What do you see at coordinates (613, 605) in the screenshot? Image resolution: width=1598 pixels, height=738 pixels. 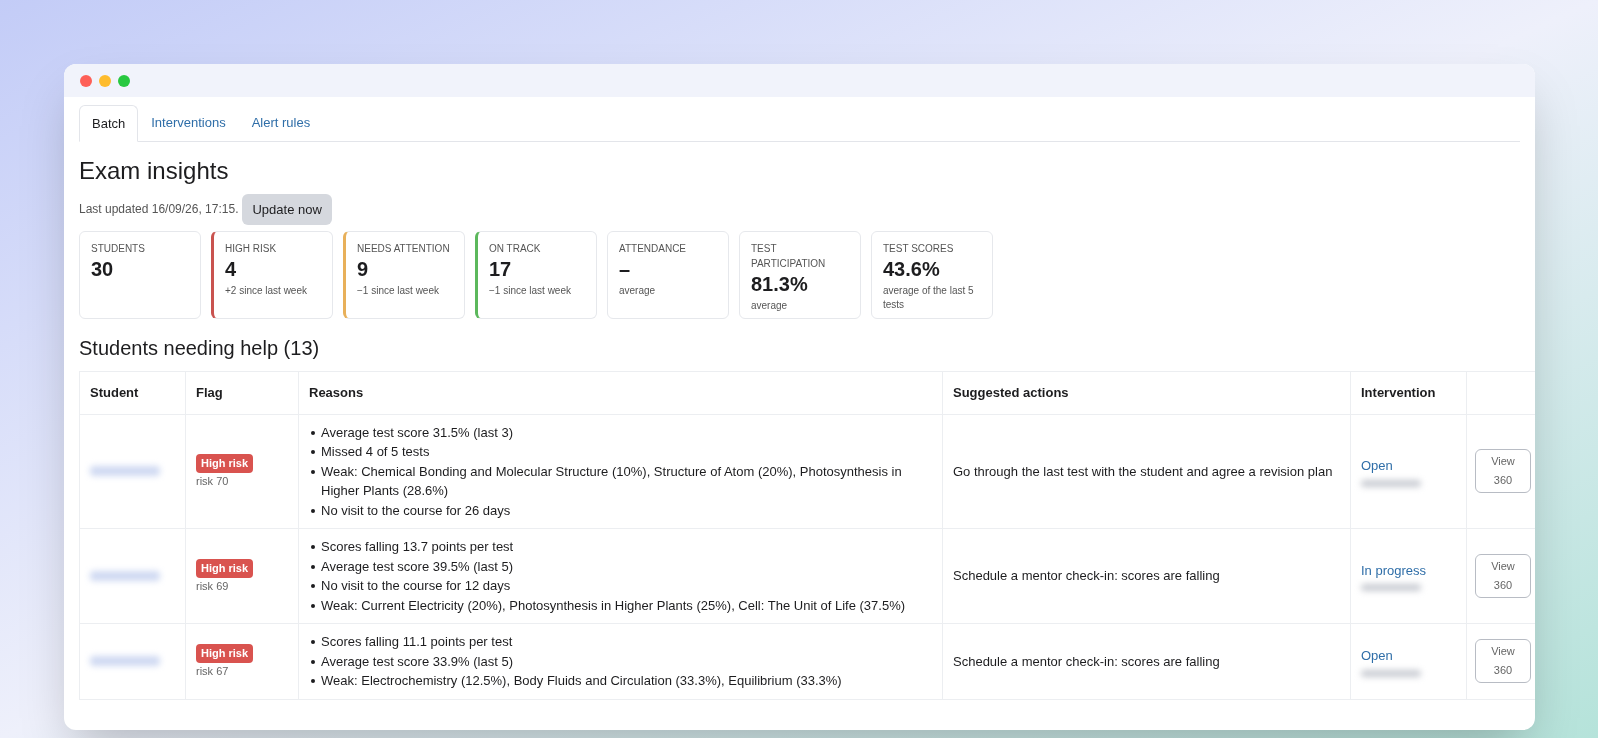 I see `reason-text: Weak: Current Electricity (20%), Photosynthesis in Higher Plants (25%), Cell: The Unit of Life (37.5%)` at bounding box center [613, 605].